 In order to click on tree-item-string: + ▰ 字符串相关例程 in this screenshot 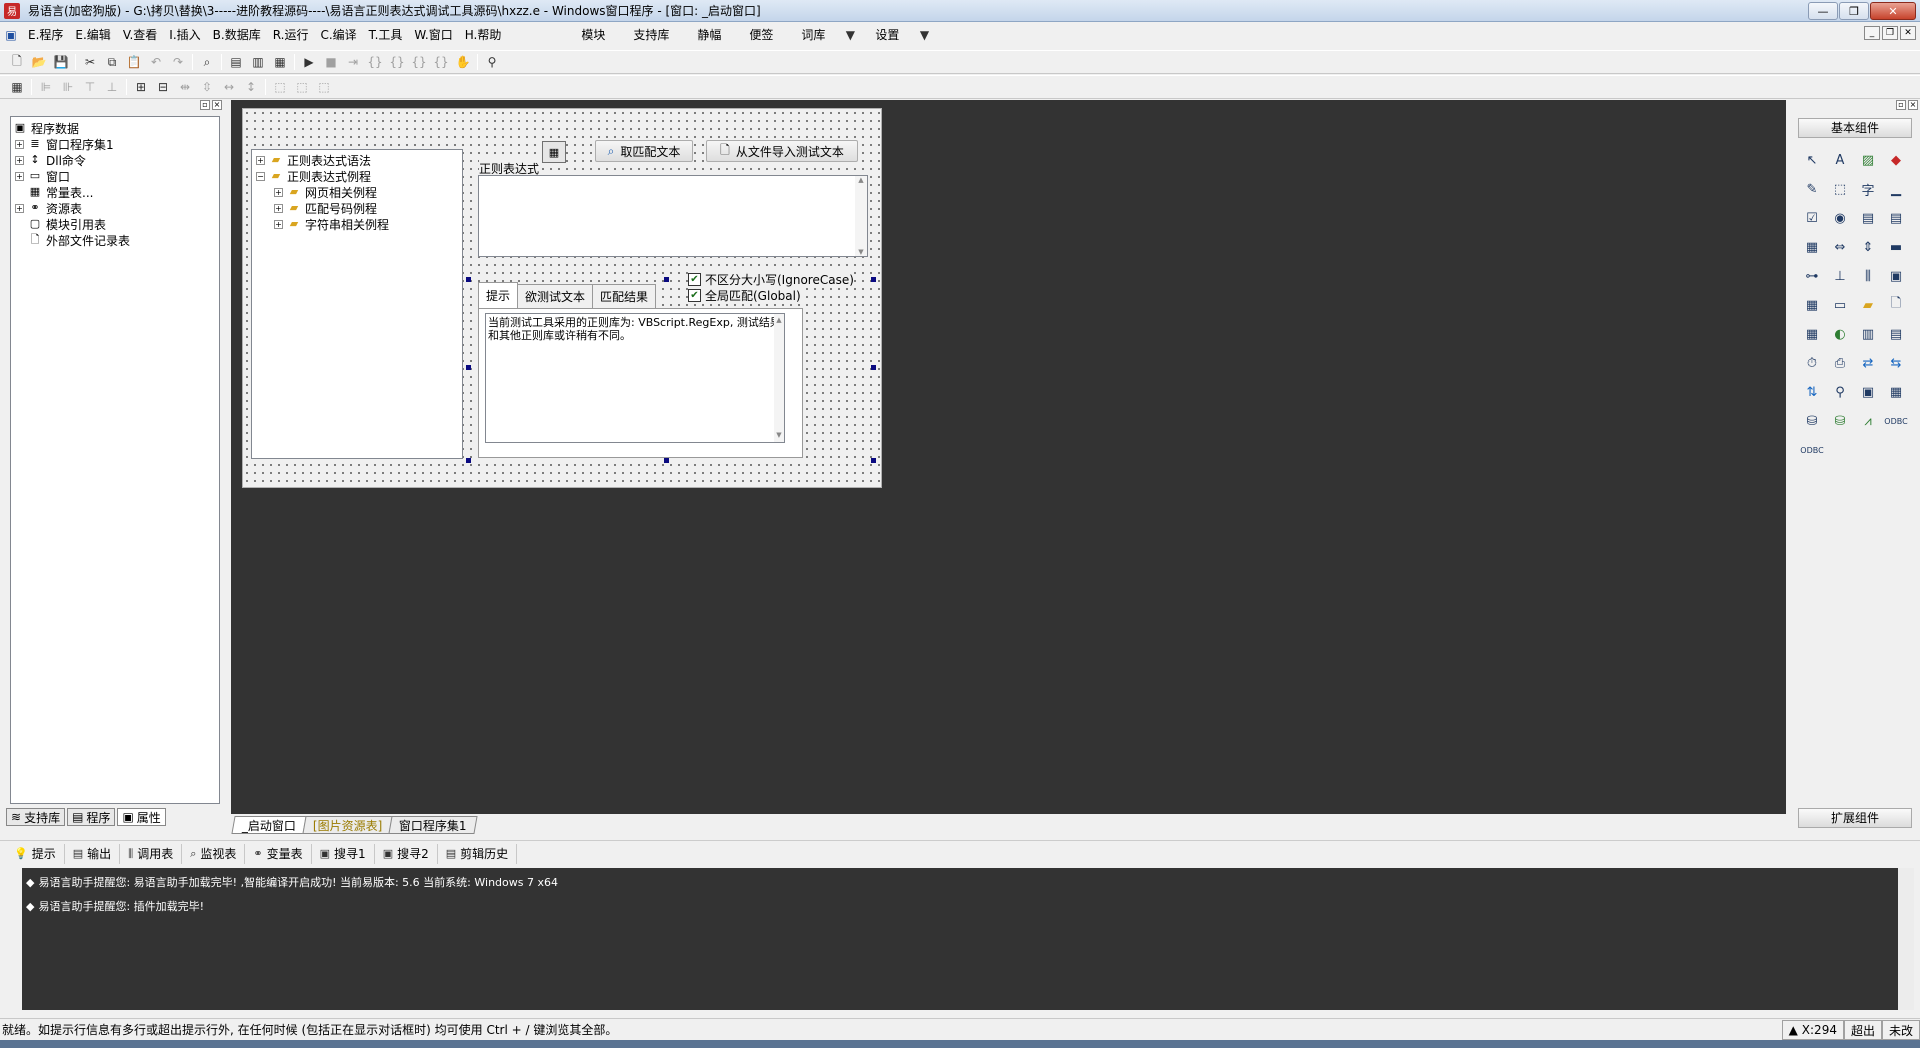, I will do `click(331, 224)`.